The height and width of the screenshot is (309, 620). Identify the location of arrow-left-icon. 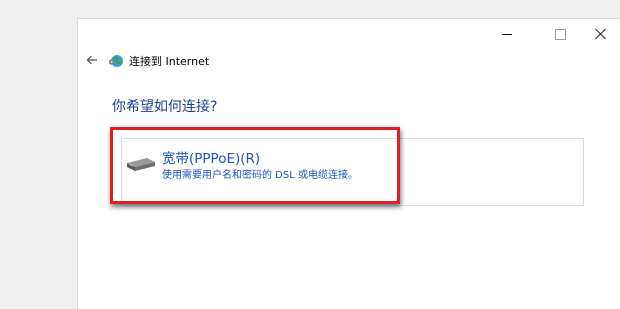
(91, 60).